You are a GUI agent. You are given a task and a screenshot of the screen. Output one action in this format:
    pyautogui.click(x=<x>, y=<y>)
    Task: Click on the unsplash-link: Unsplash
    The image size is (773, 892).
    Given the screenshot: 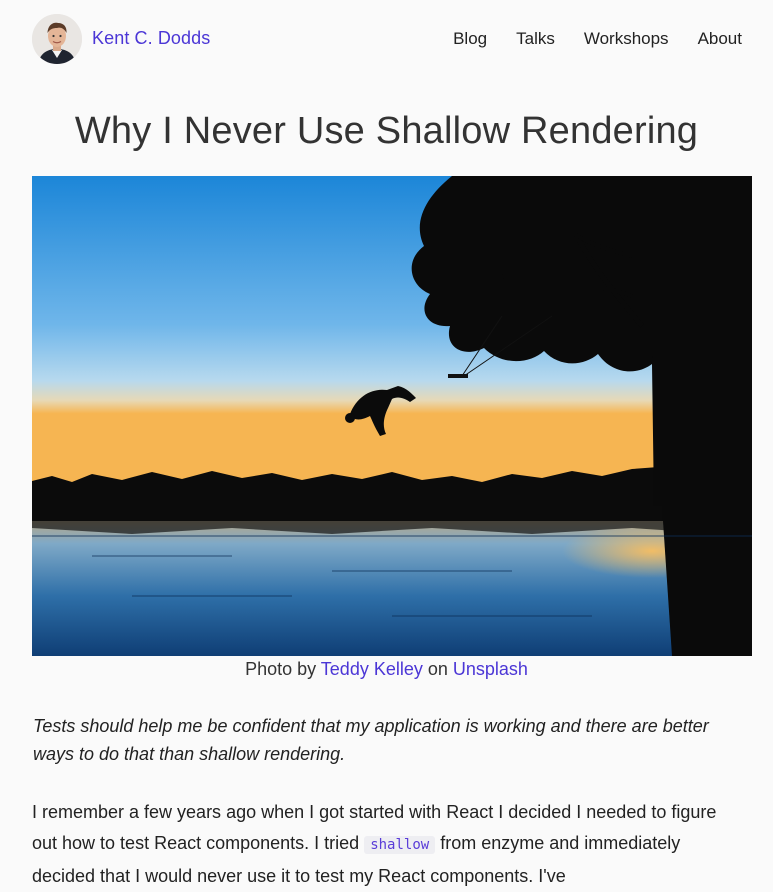 What is the action you would take?
    pyautogui.click(x=490, y=669)
    